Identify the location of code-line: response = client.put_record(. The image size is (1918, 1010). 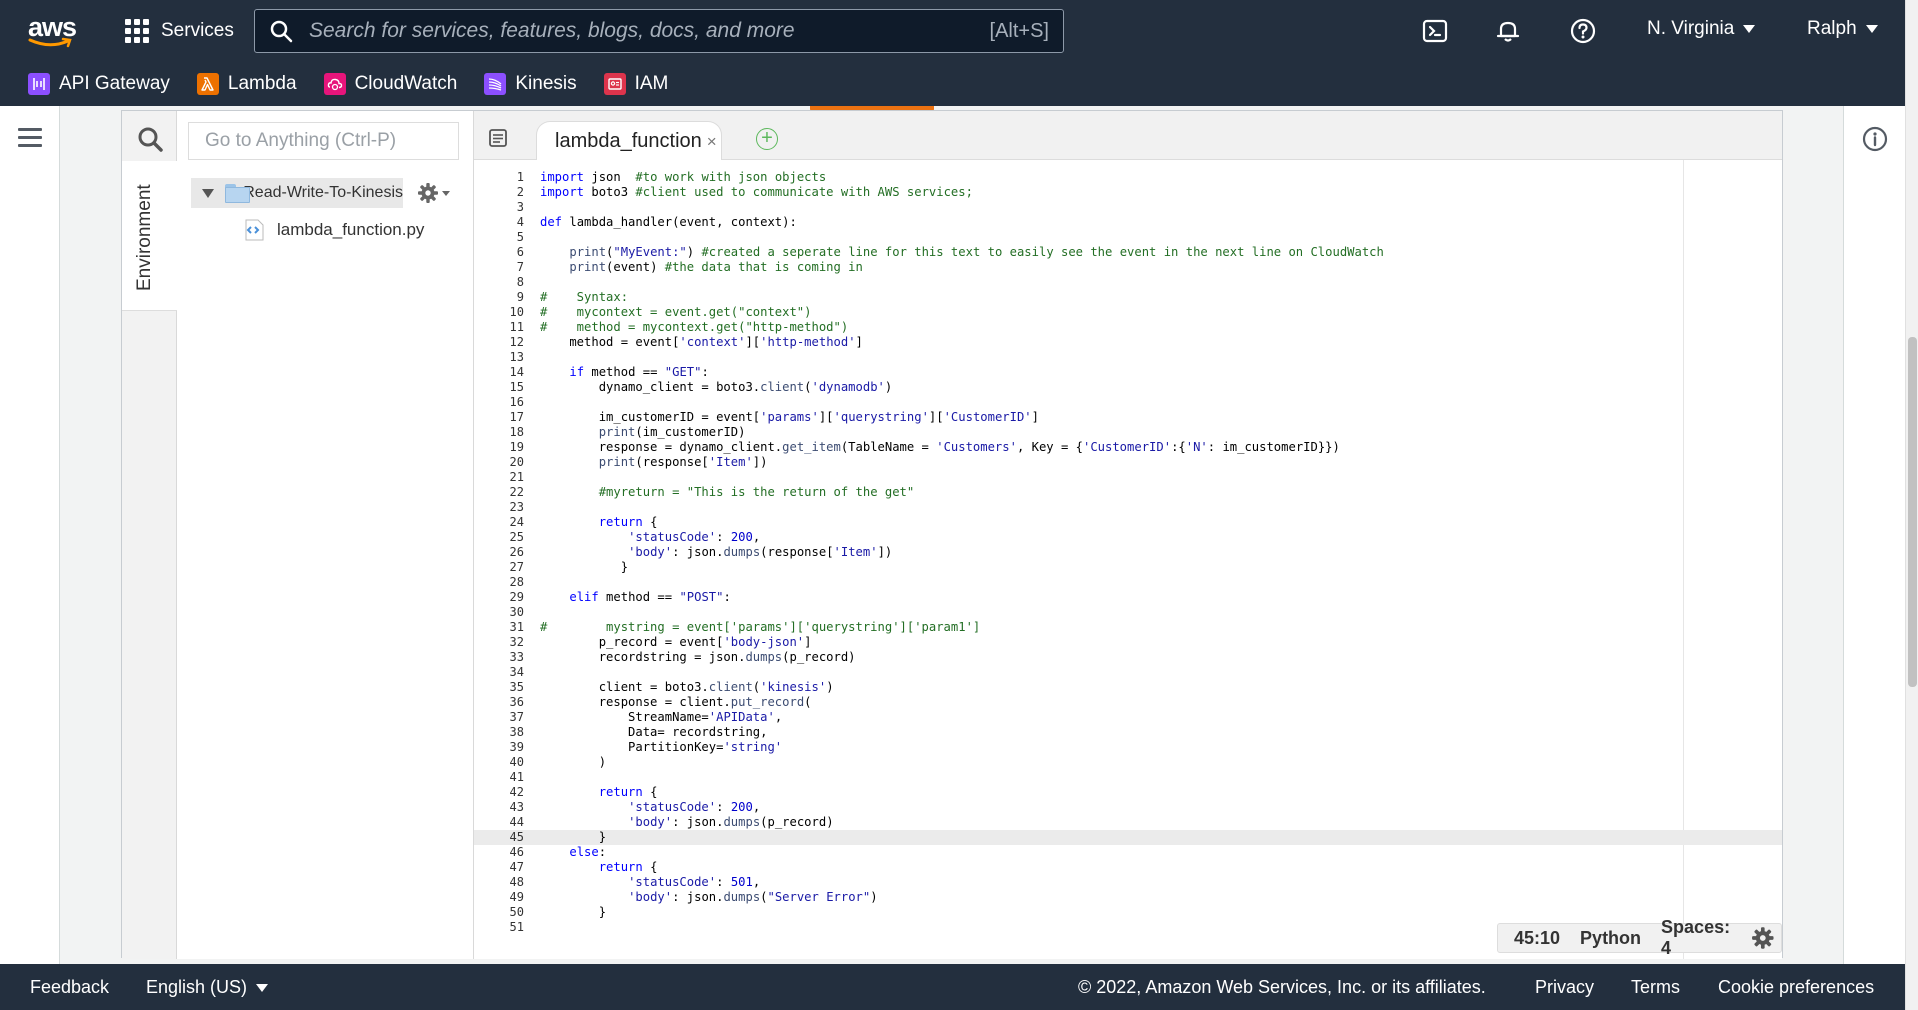
(1161, 702).